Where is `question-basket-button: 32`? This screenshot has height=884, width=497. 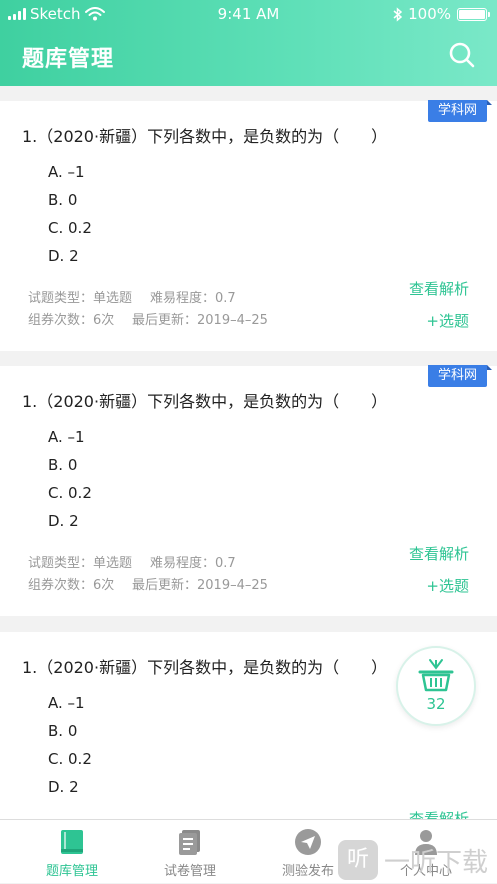
question-basket-button: 32 is located at coordinates (436, 686).